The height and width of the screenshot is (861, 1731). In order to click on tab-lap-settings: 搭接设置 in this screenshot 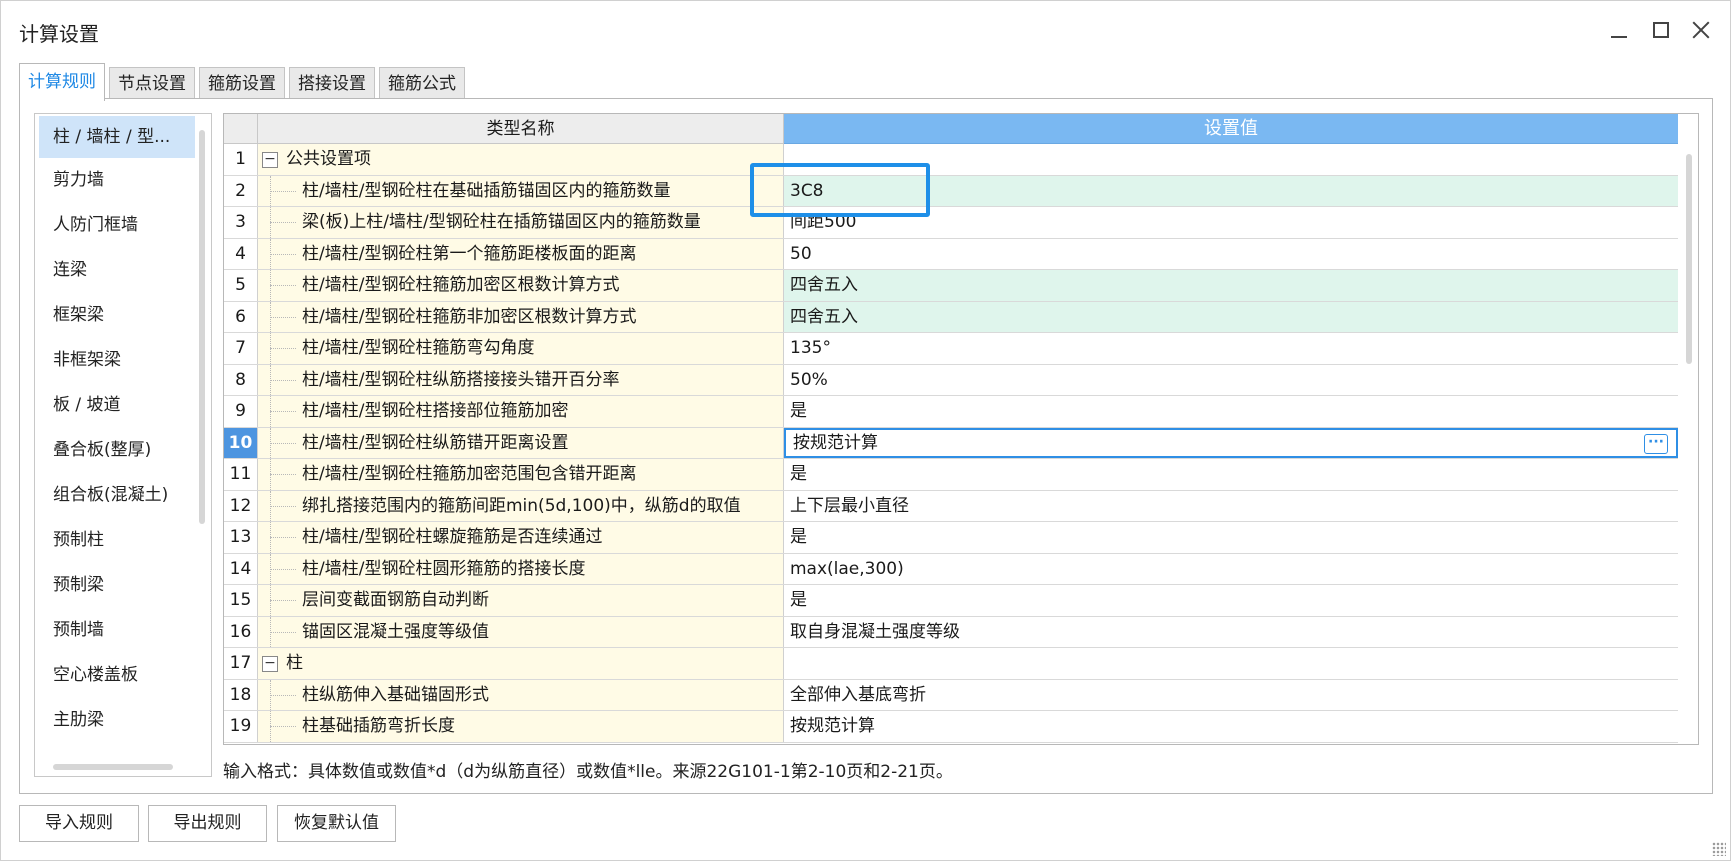, I will do `click(332, 84)`.